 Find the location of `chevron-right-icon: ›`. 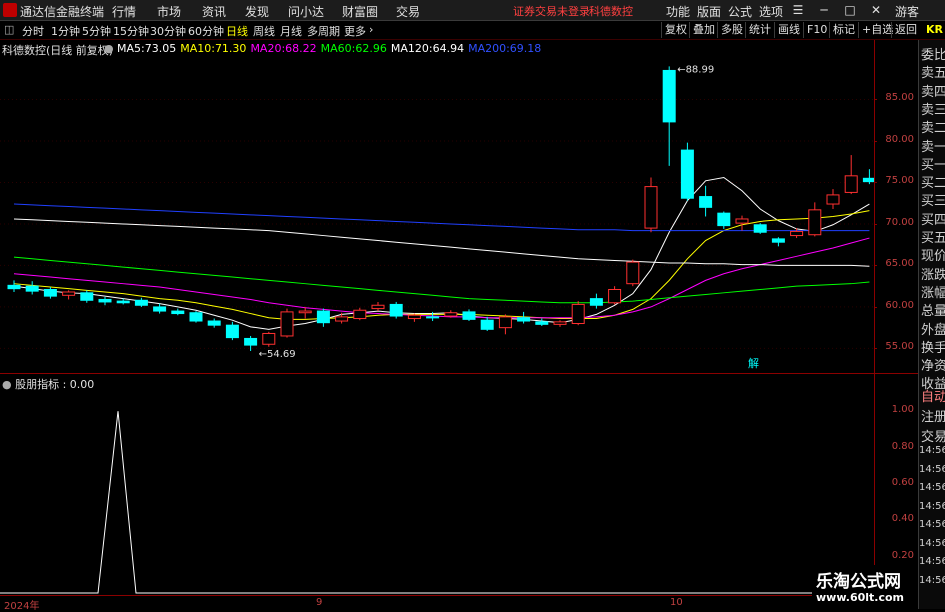

chevron-right-icon: › is located at coordinates (371, 29).